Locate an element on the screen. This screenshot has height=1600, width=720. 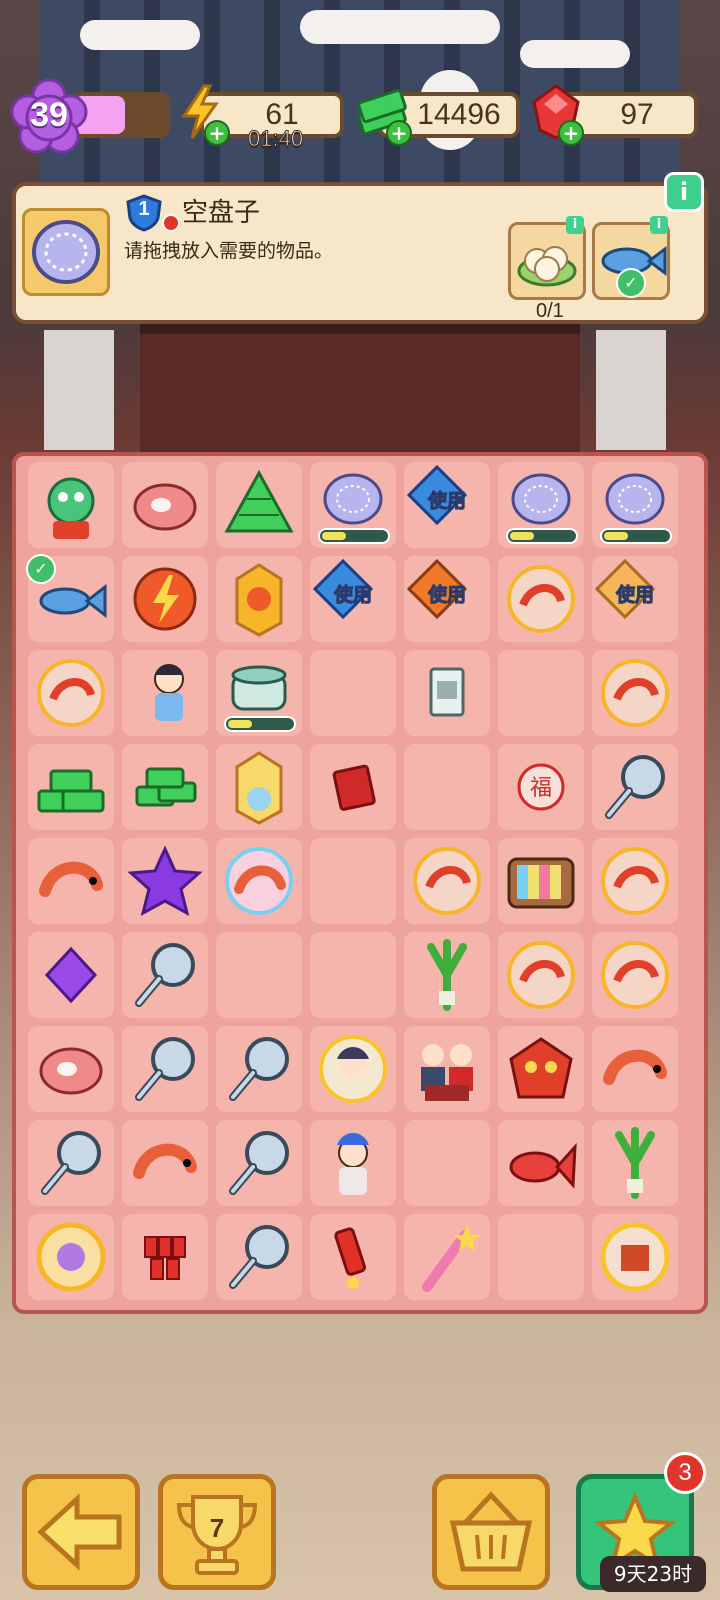
trophy-button: 7 is located at coordinates (217, 1532).